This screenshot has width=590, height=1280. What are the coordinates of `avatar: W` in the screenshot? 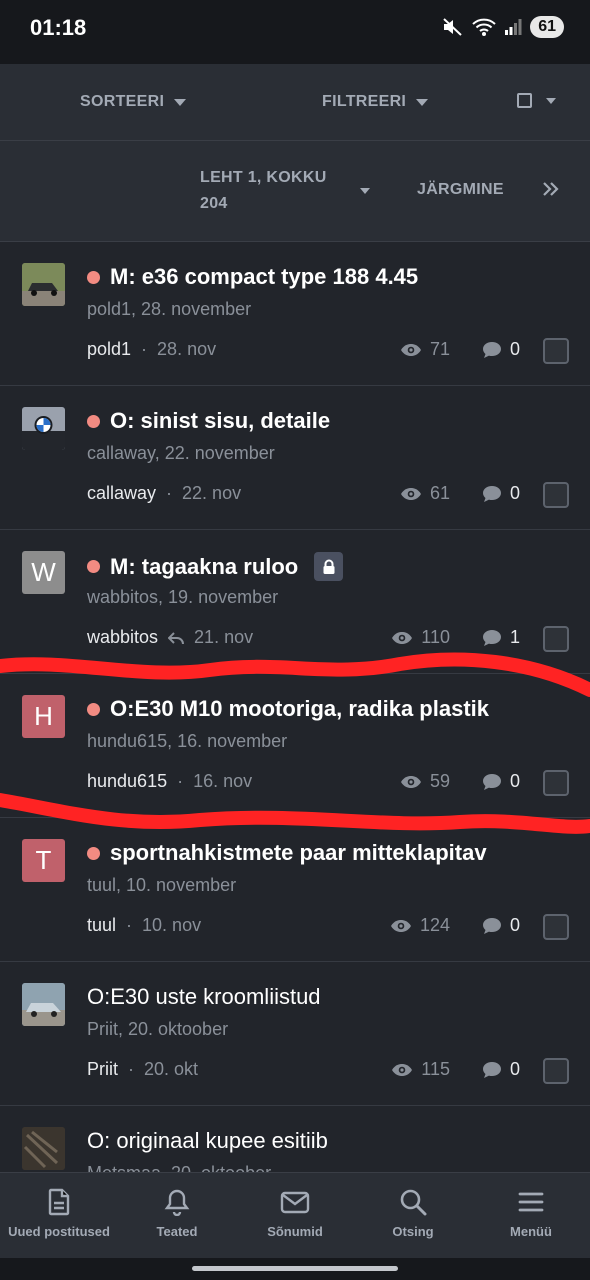 It's located at (43, 572).